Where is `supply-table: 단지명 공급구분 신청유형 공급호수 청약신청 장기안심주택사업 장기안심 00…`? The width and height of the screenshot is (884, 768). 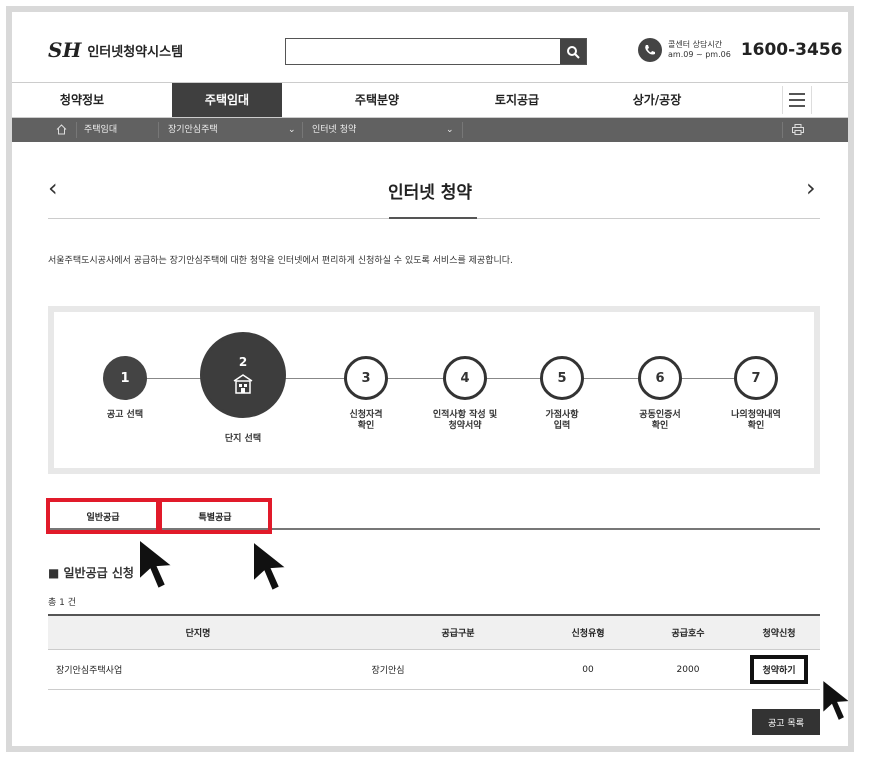
supply-table: 단지명 공급구분 신청유형 공급호수 청약신청 장기안심주택사업 장기안심 00… is located at coordinates (434, 652).